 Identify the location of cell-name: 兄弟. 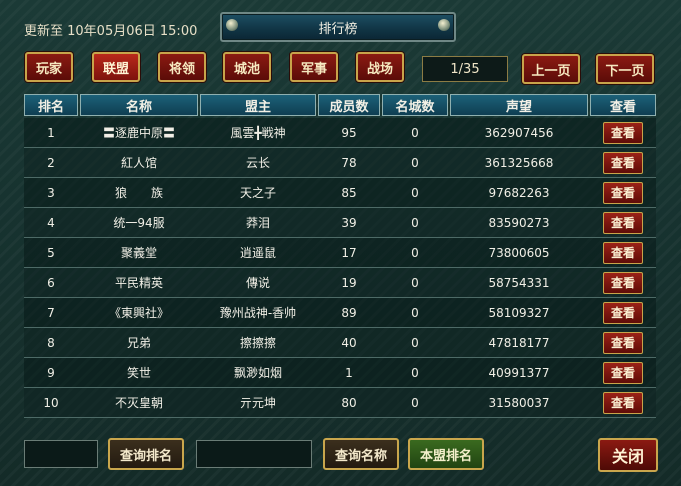
(138, 343).